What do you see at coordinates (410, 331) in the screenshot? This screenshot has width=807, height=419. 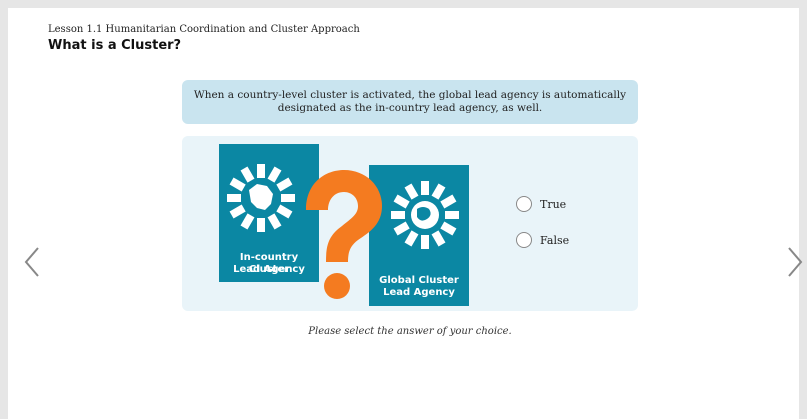 I see `instruction-hint: Please select the answer of your choice.` at bounding box center [410, 331].